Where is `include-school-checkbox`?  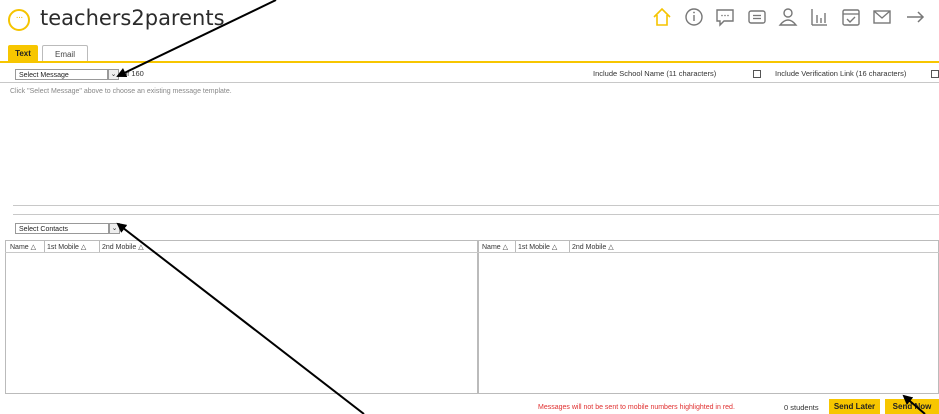 include-school-checkbox is located at coordinates (757, 74).